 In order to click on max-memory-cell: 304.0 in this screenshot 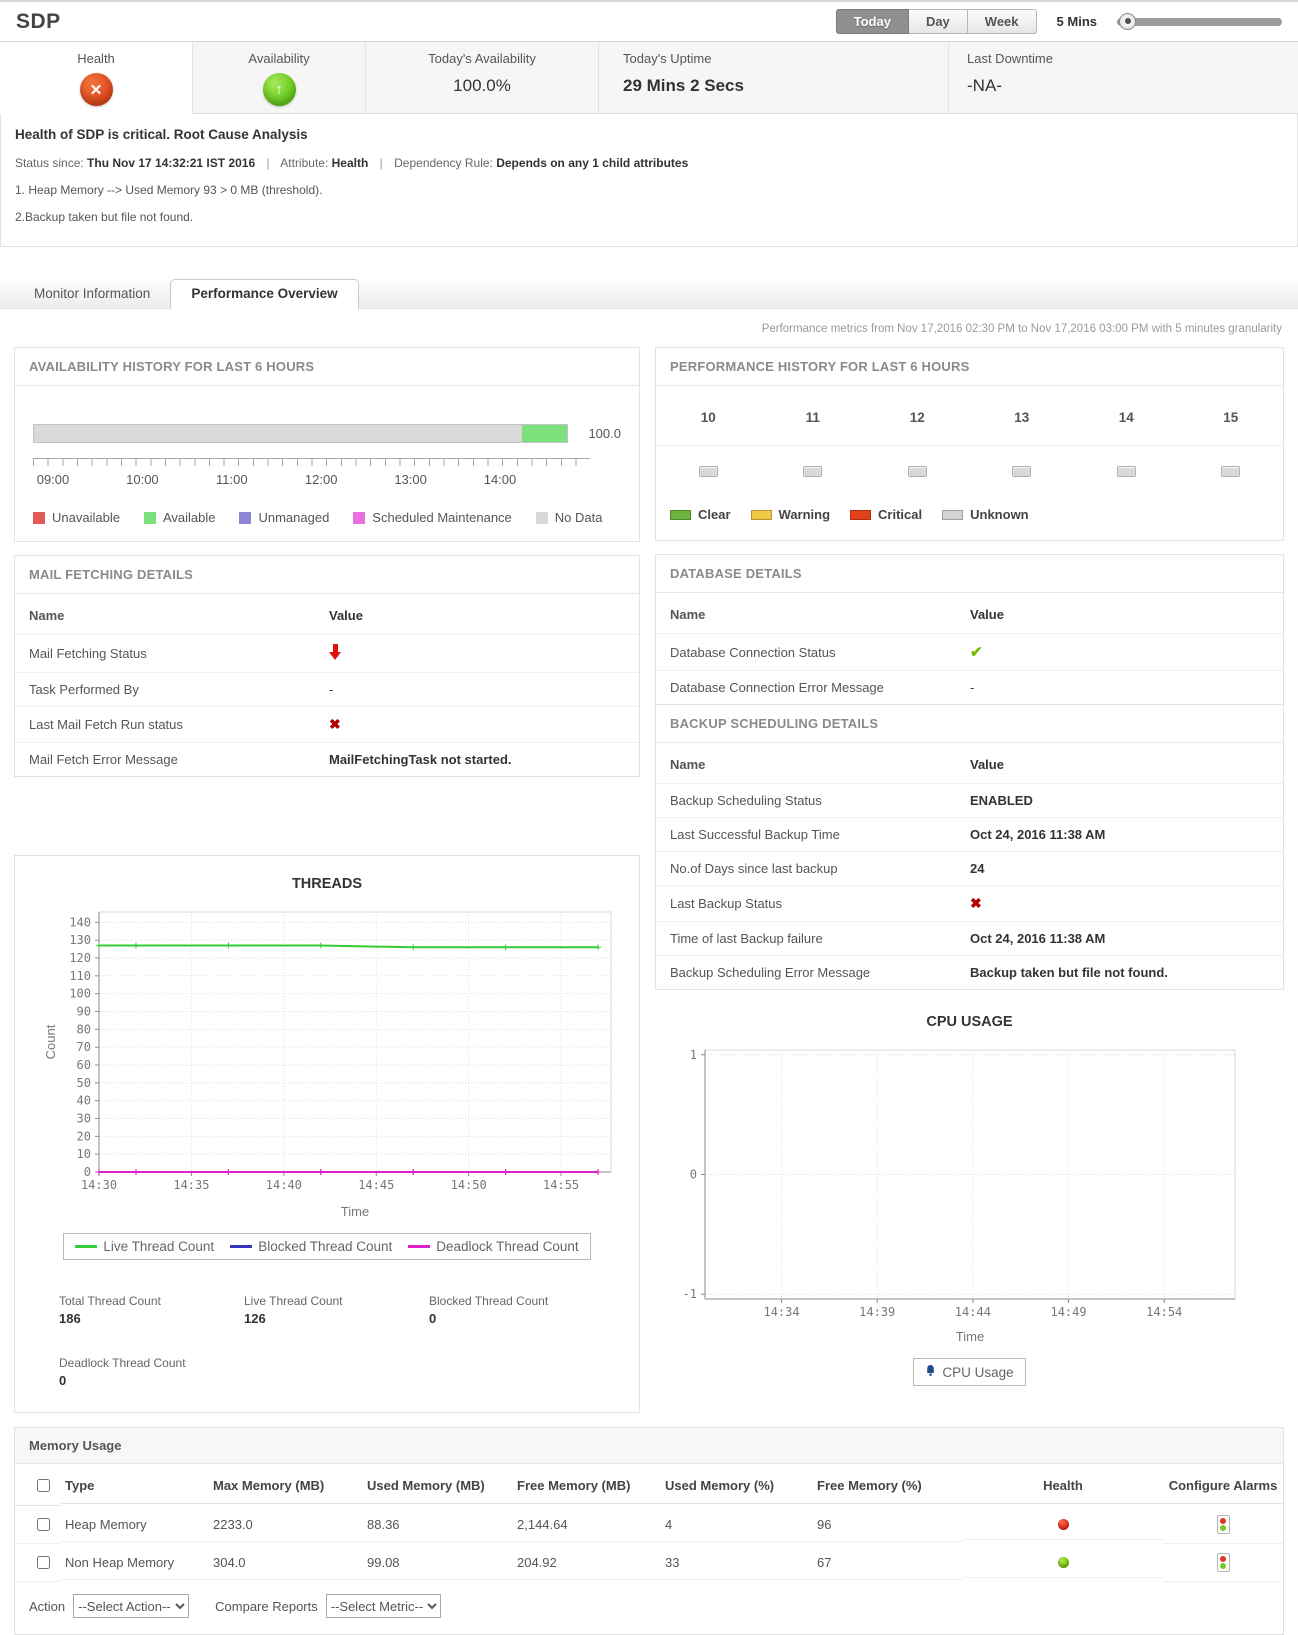, I will do `click(286, 1563)`.